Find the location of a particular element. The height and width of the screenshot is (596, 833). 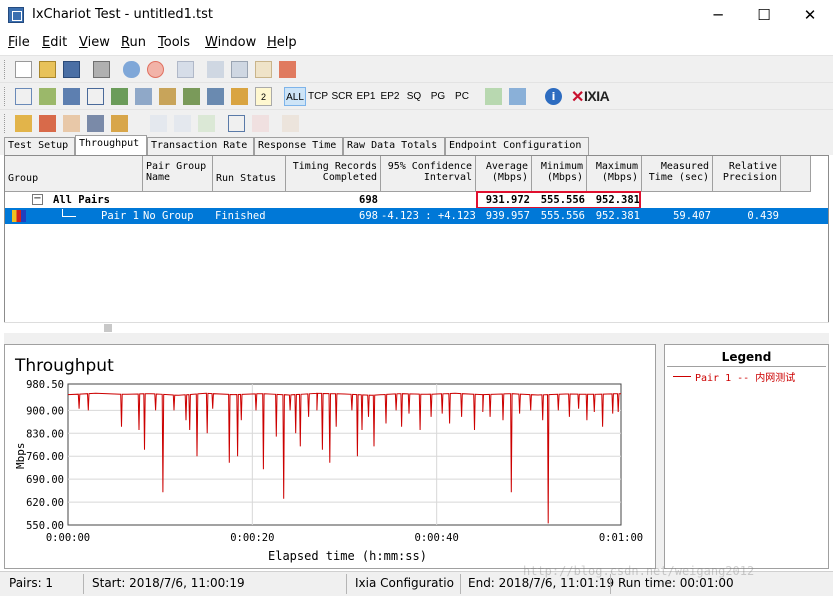

paste-icon is located at coordinates (263, 69).